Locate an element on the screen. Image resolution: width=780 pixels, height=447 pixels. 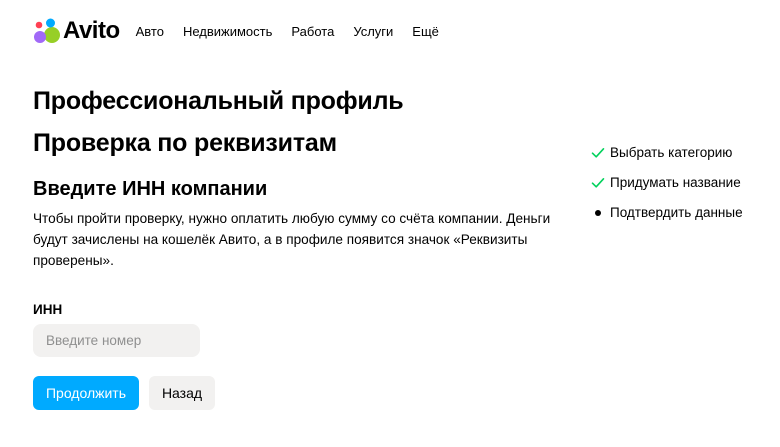
step-label: Выбрать категорию is located at coordinates (671, 152).